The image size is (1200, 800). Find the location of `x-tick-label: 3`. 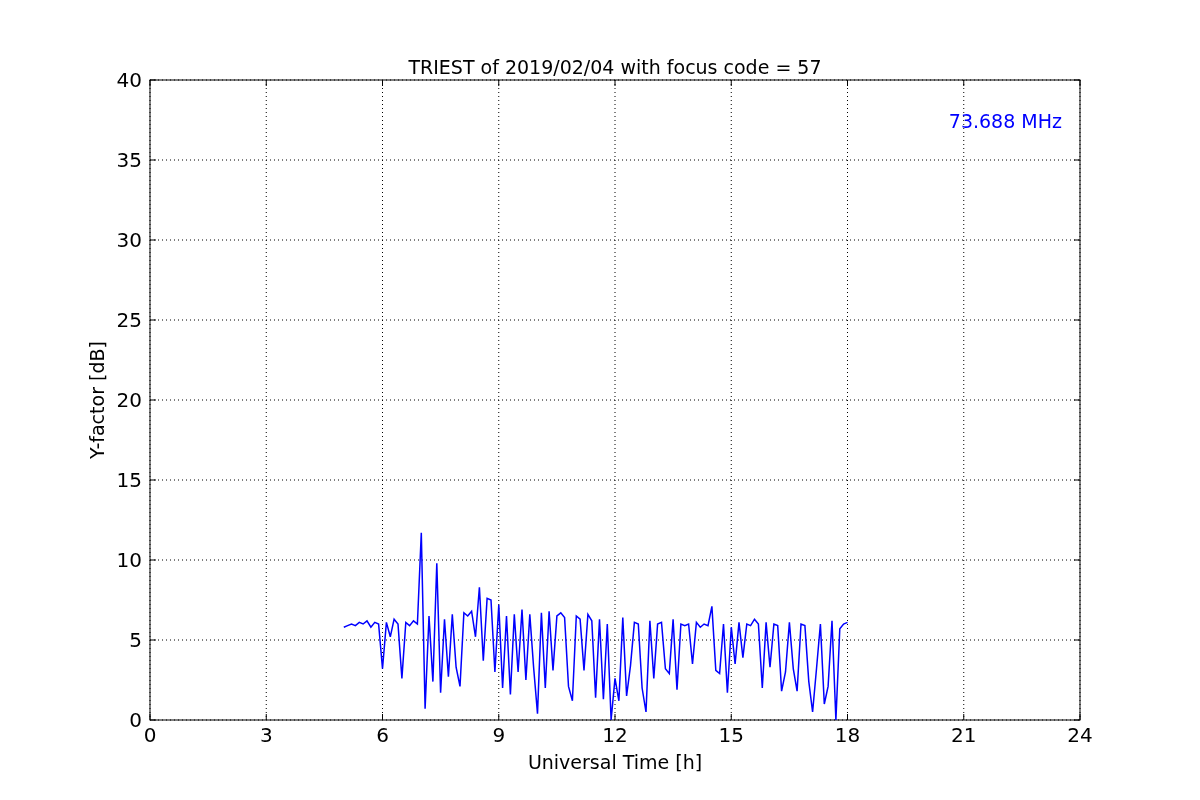

x-tick-label: 3 is located at coordinates (266, 735).